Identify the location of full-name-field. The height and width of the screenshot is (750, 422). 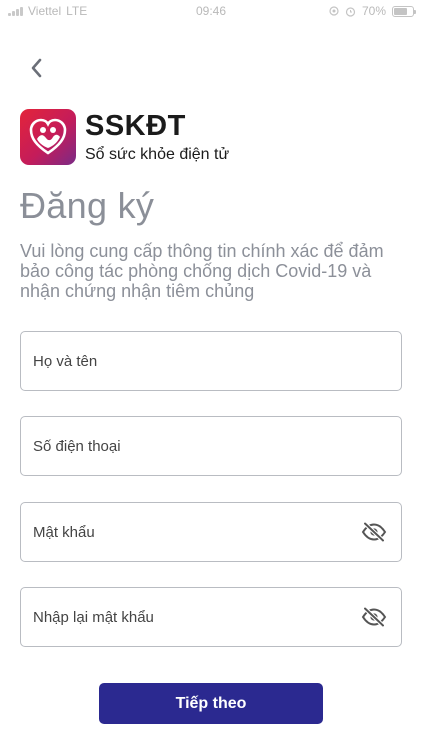
(211, 361).